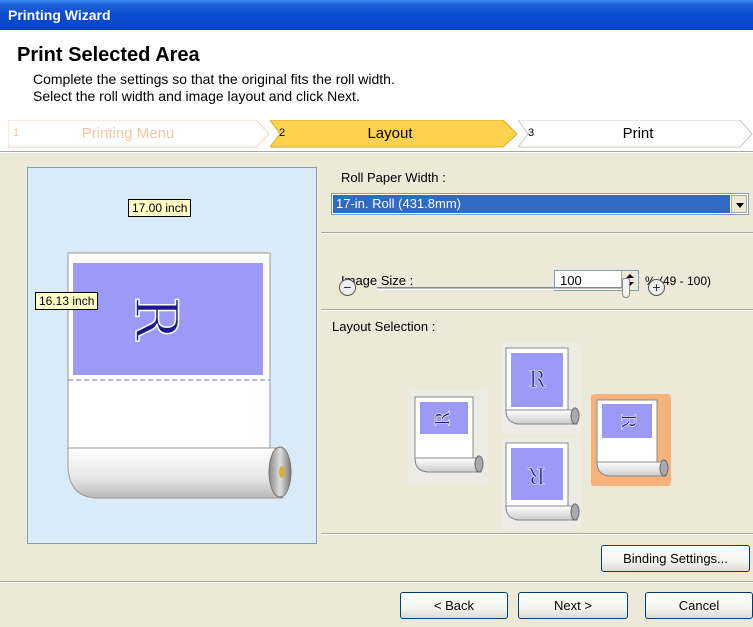 The height and width of the screenshot is (627, 753). What do you see at coordinates (160, 208) in the screenshot?
I see `width-dimension-label: 17.00 inch` at bounding box center [160, 208].